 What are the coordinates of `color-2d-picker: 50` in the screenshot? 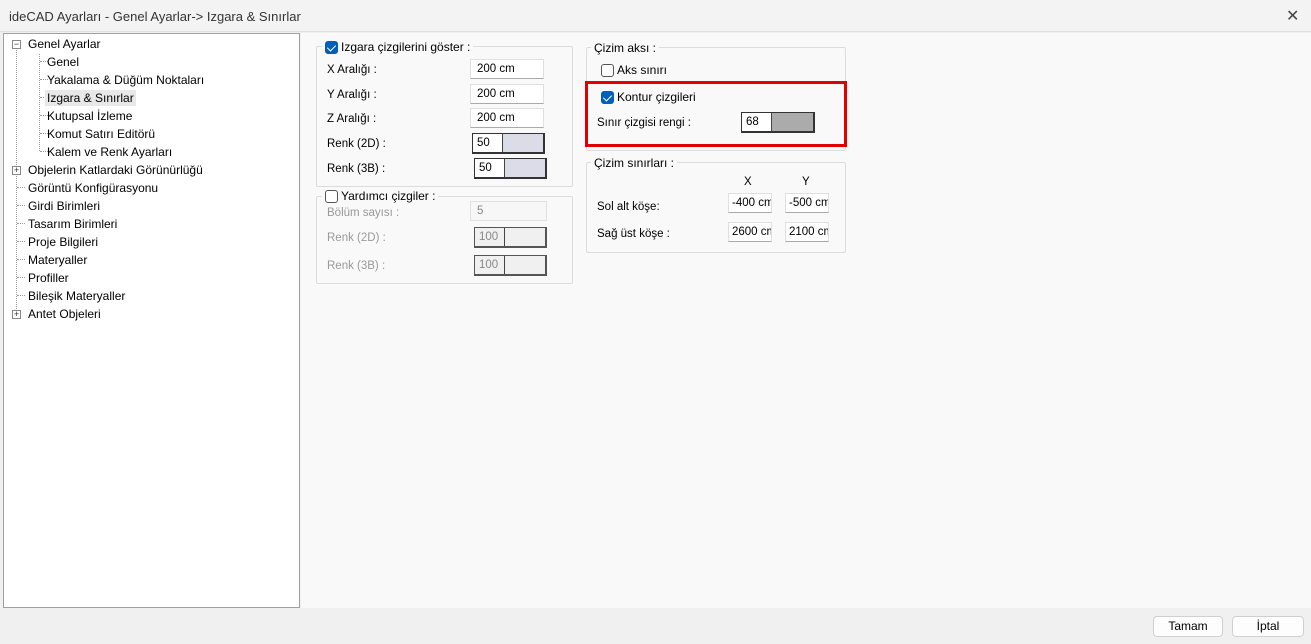 It's located at (508, 143).